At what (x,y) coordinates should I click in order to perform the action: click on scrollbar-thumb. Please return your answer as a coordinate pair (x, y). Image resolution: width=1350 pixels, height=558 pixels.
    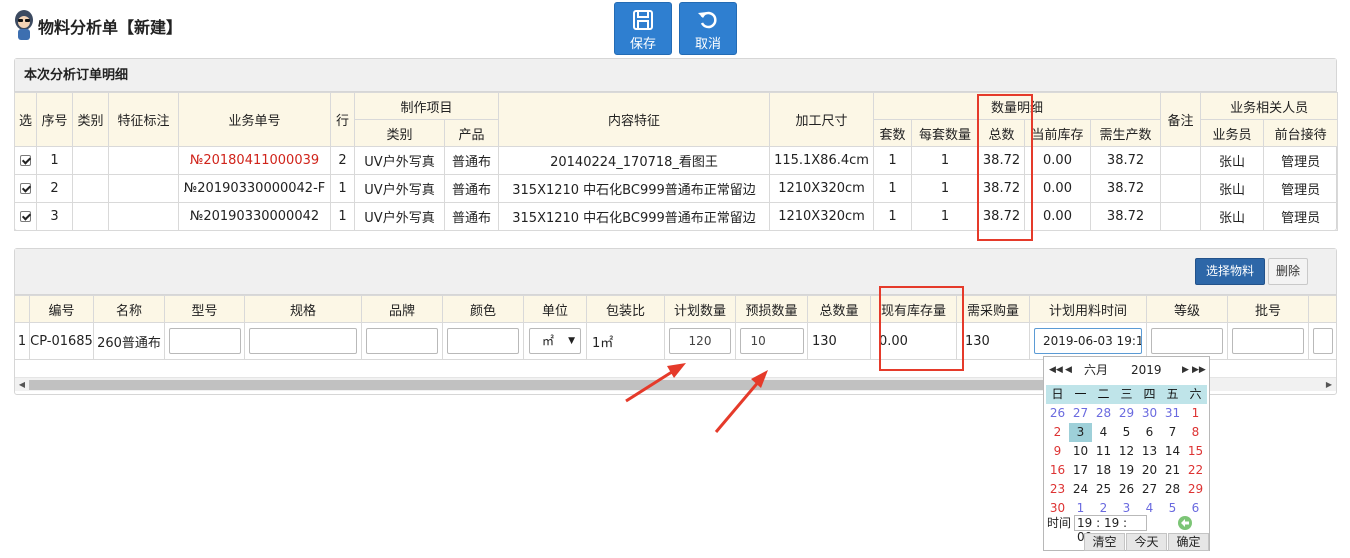
    Looking at the image, I should click on (544, 385).